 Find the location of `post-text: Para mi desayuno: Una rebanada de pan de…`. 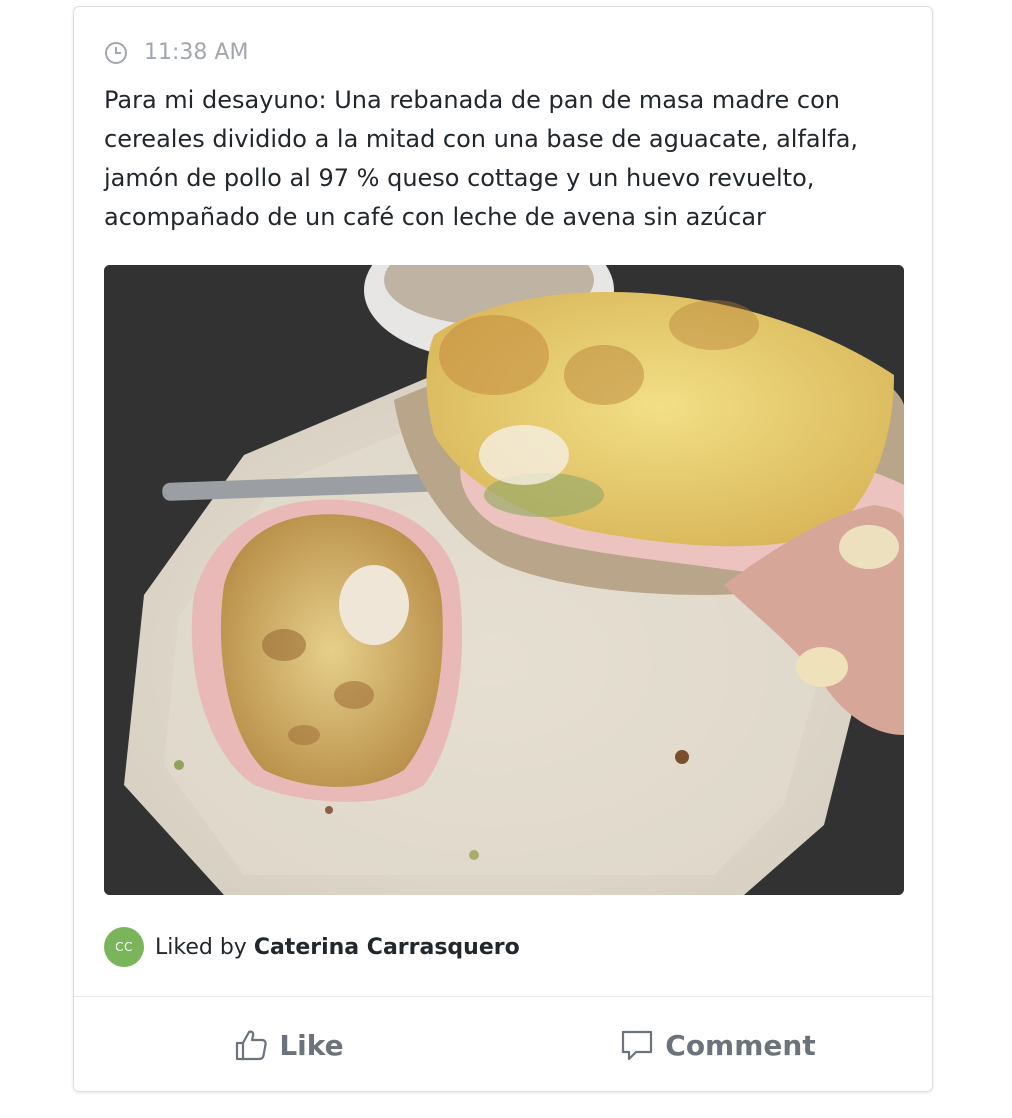

post-text: Para mi desayuno: Una rebanada de pan de… is located at coordinates (481, 158).